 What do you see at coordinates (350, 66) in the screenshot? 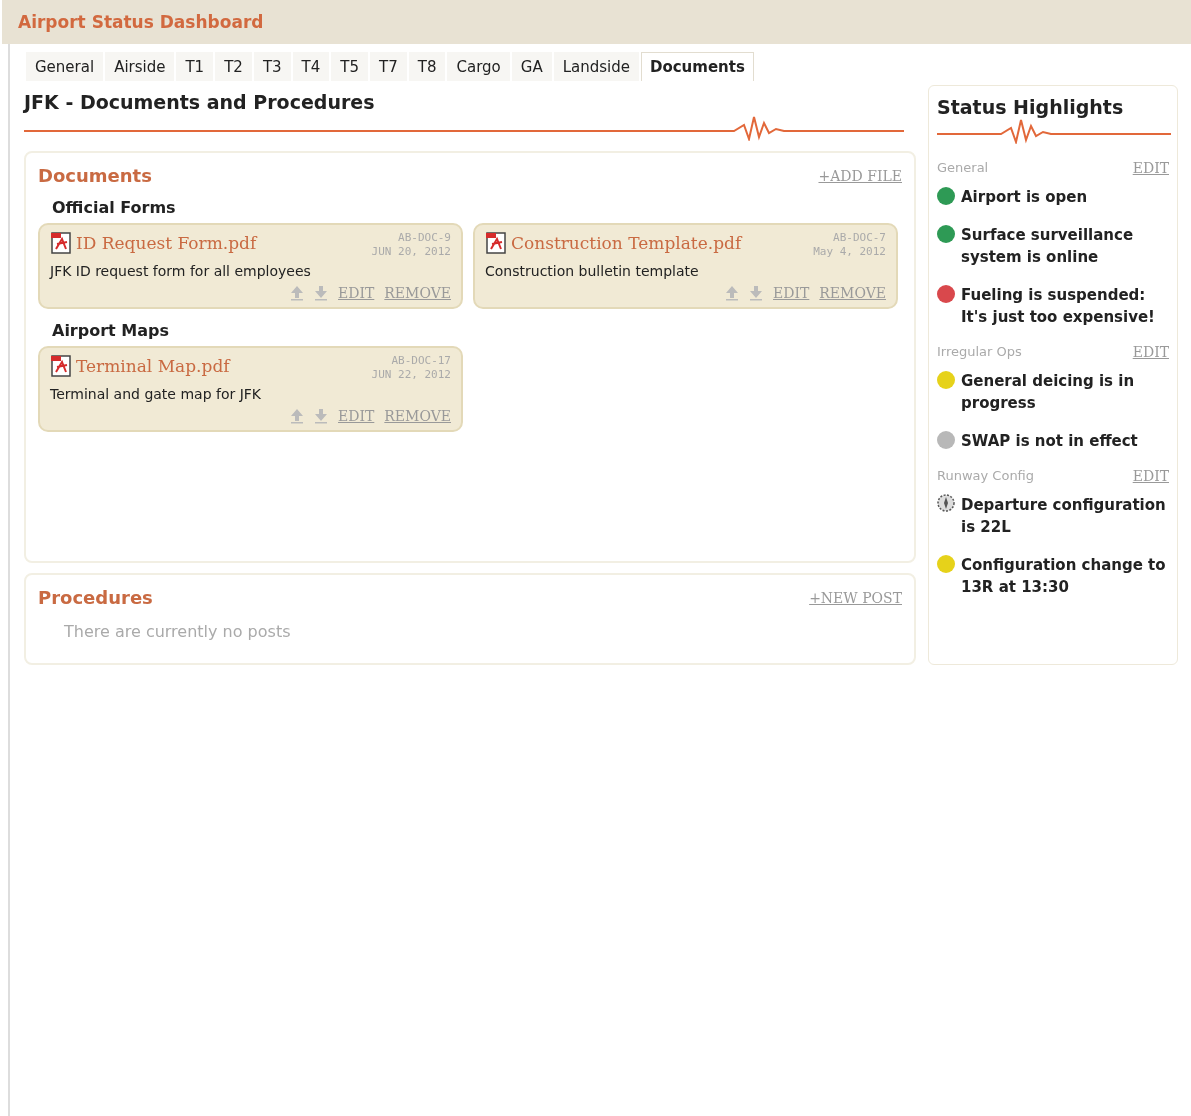
I see `tab: T5` at bounding box center [350, 66].